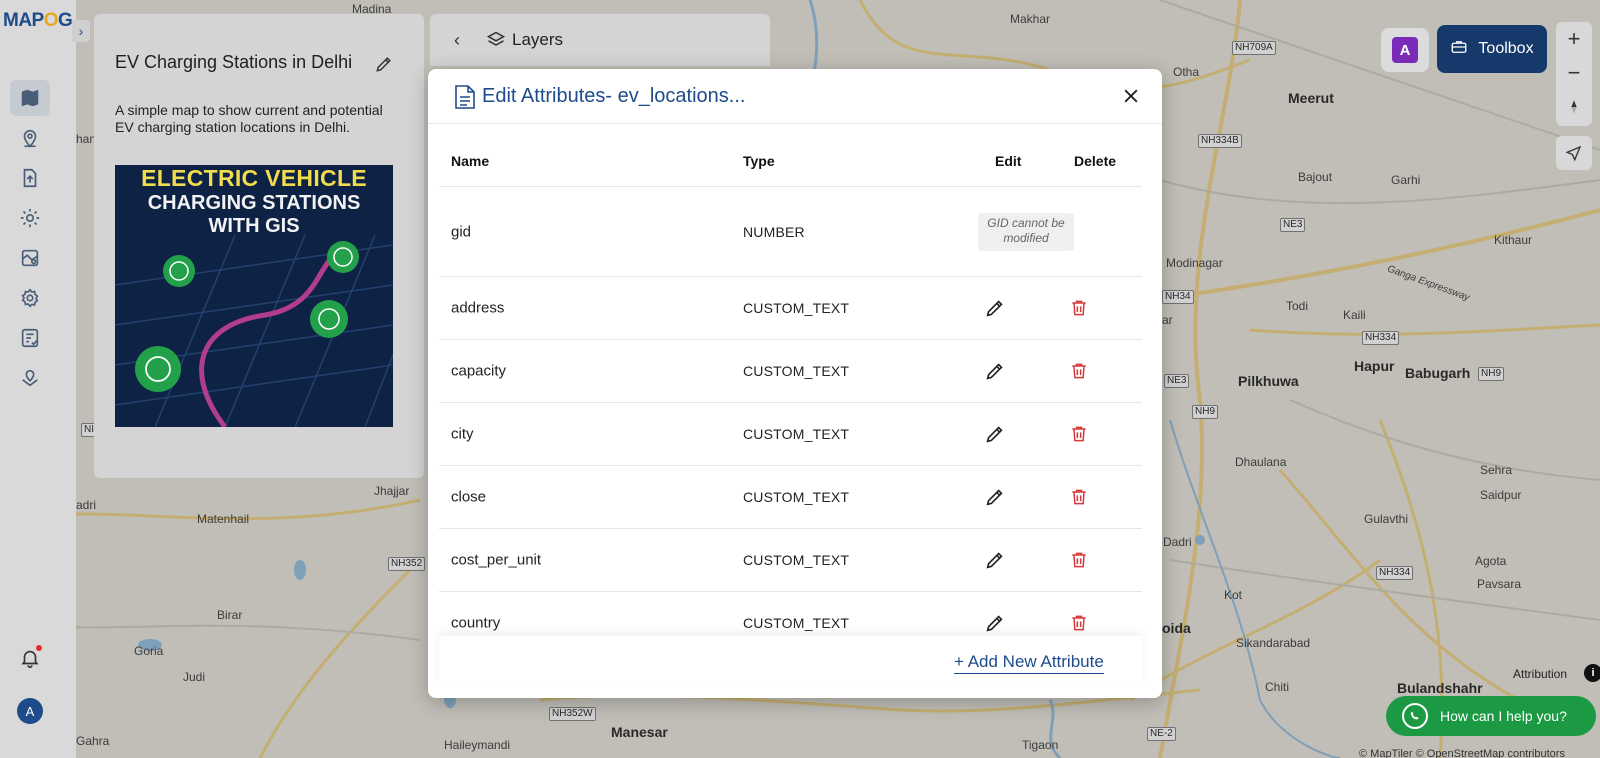 This screenshot has width=1600, height=758. I want to click on attribute-name: country, so click(476, 623).